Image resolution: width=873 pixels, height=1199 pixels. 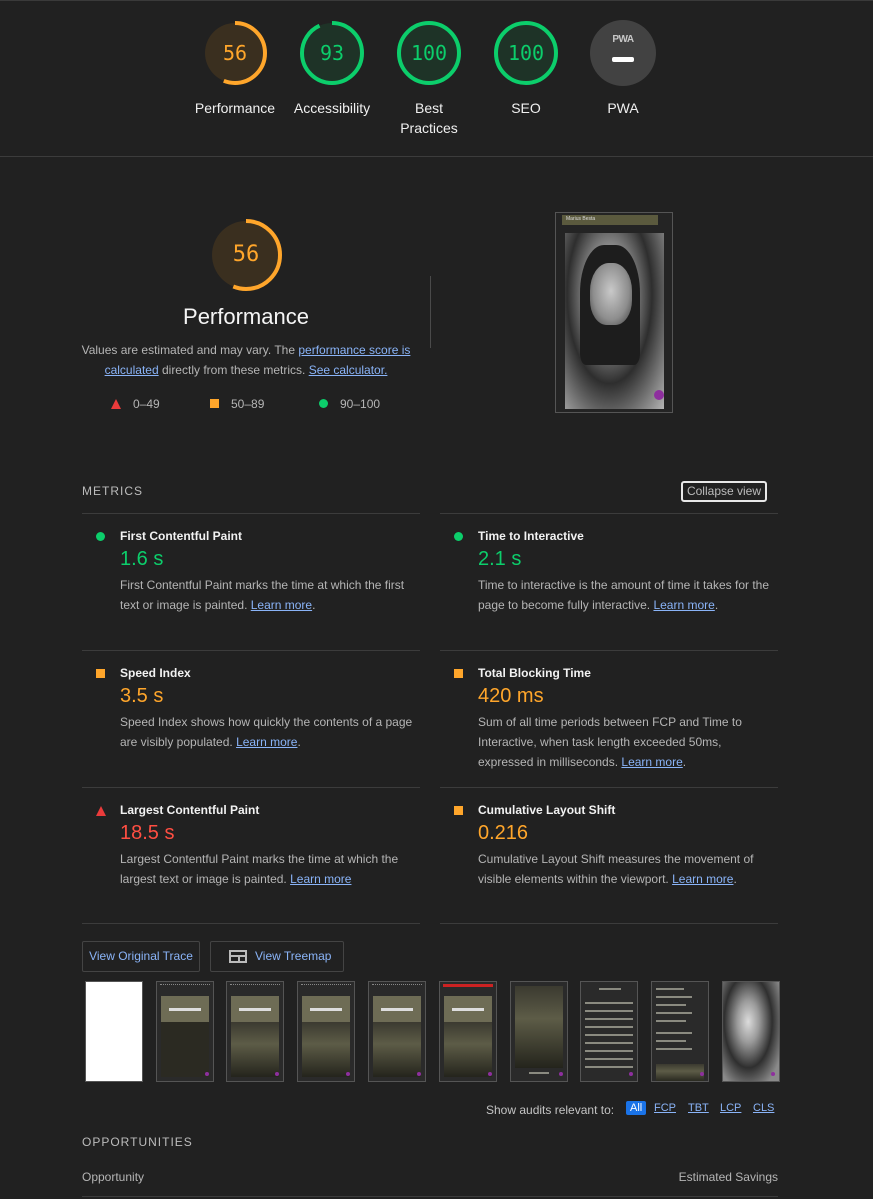 I want to click on filter-tag-cls: CLS, so click(x=763, y=1108).